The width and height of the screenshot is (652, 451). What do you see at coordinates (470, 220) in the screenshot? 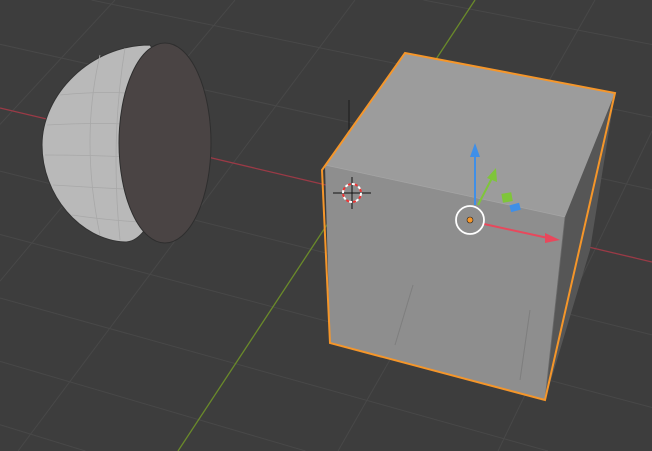
I see `object-origin-dot` at bounding box center [470, 220].